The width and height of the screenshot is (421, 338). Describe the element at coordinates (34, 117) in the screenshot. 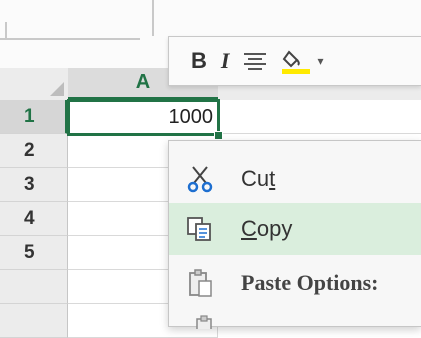

I see `row-header-1: 1` at that location.